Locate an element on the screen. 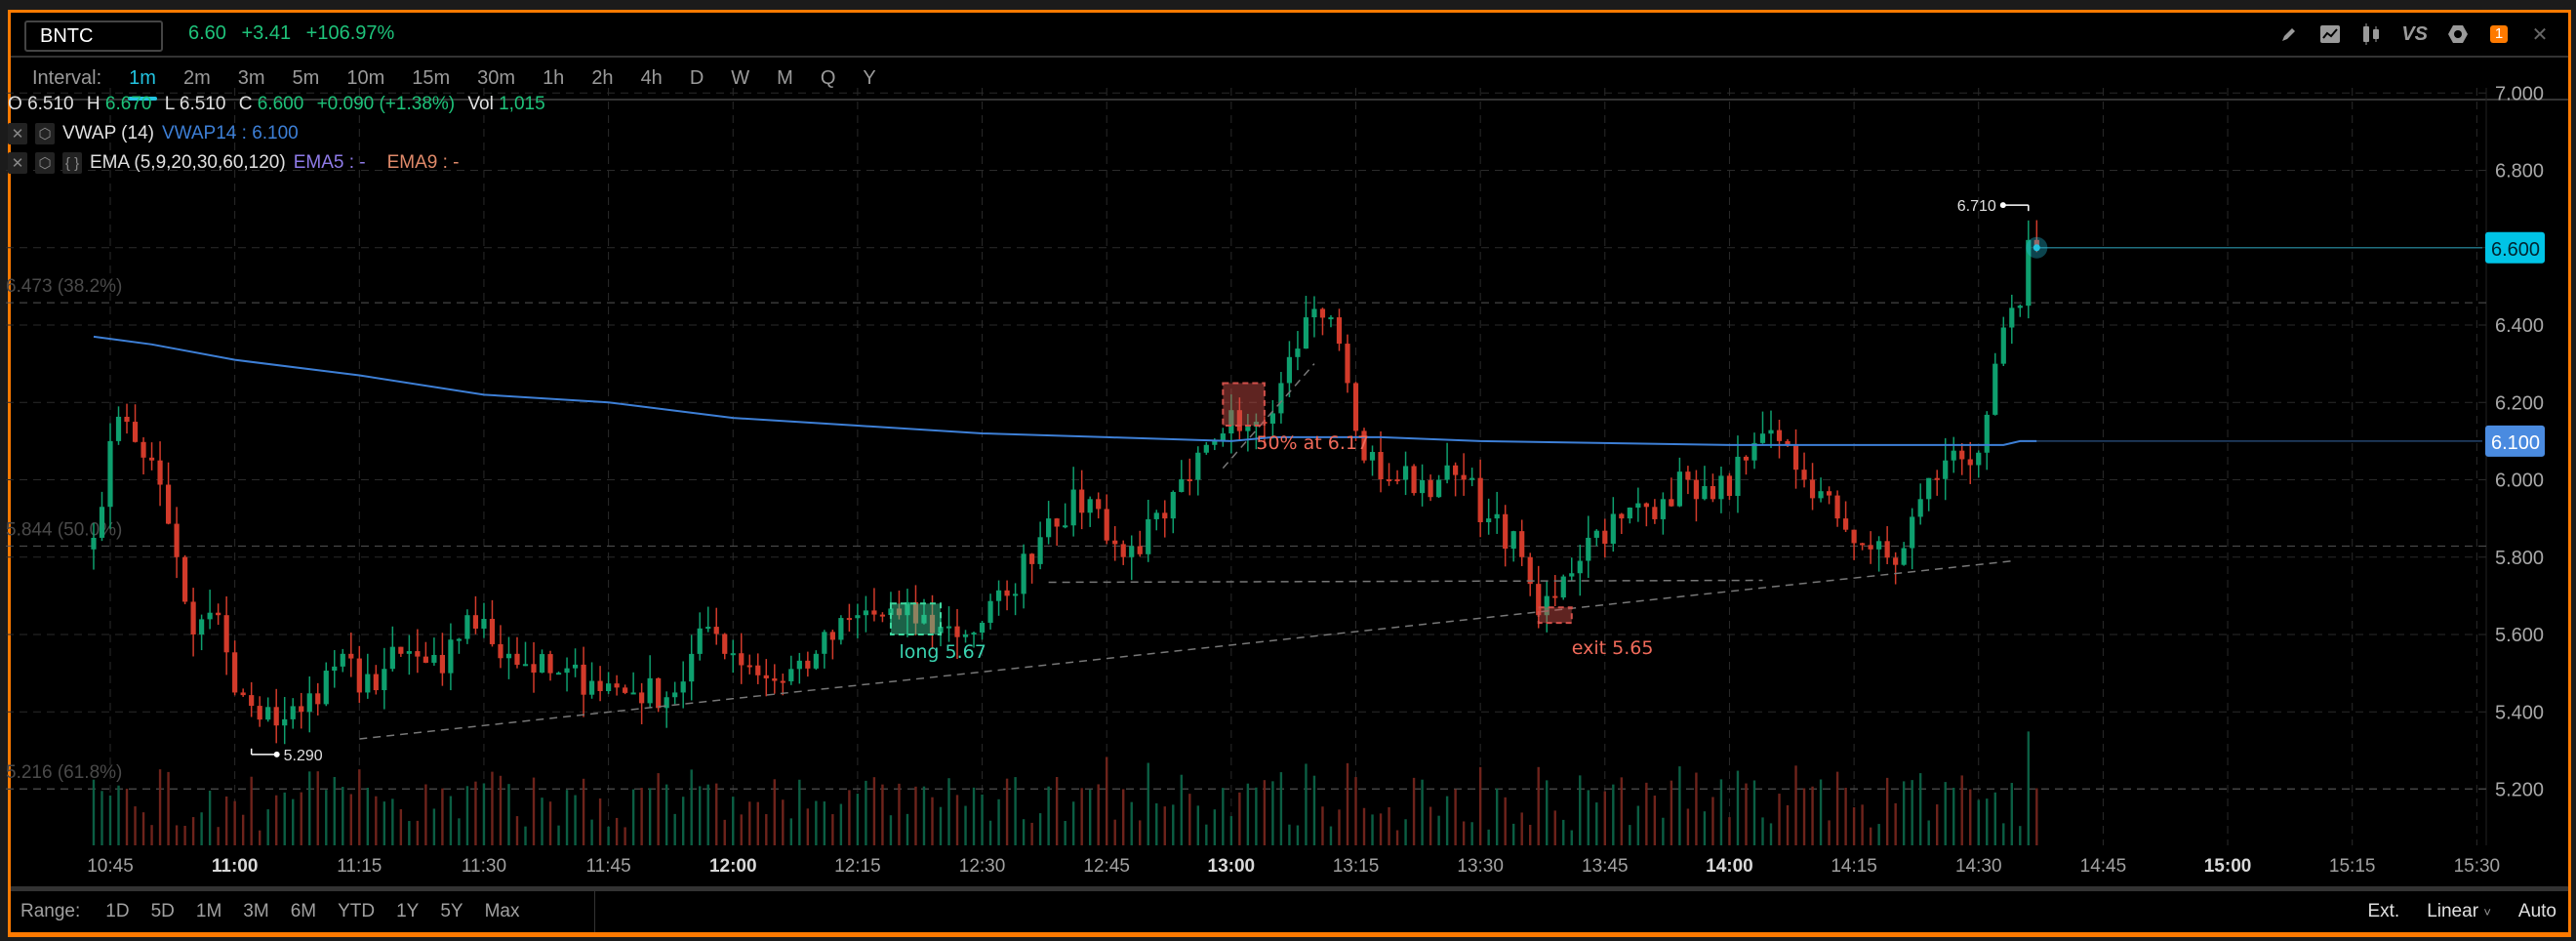 The width and height of the screenshot is (2576, 941). extreme-marker-dot is located at coordinates (2003, 205).